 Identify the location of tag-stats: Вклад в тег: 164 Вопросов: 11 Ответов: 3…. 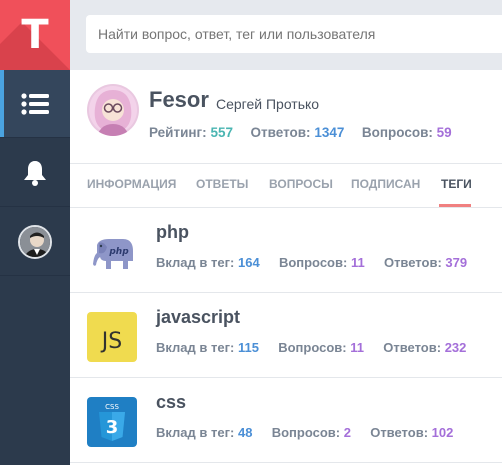
(311, 262).